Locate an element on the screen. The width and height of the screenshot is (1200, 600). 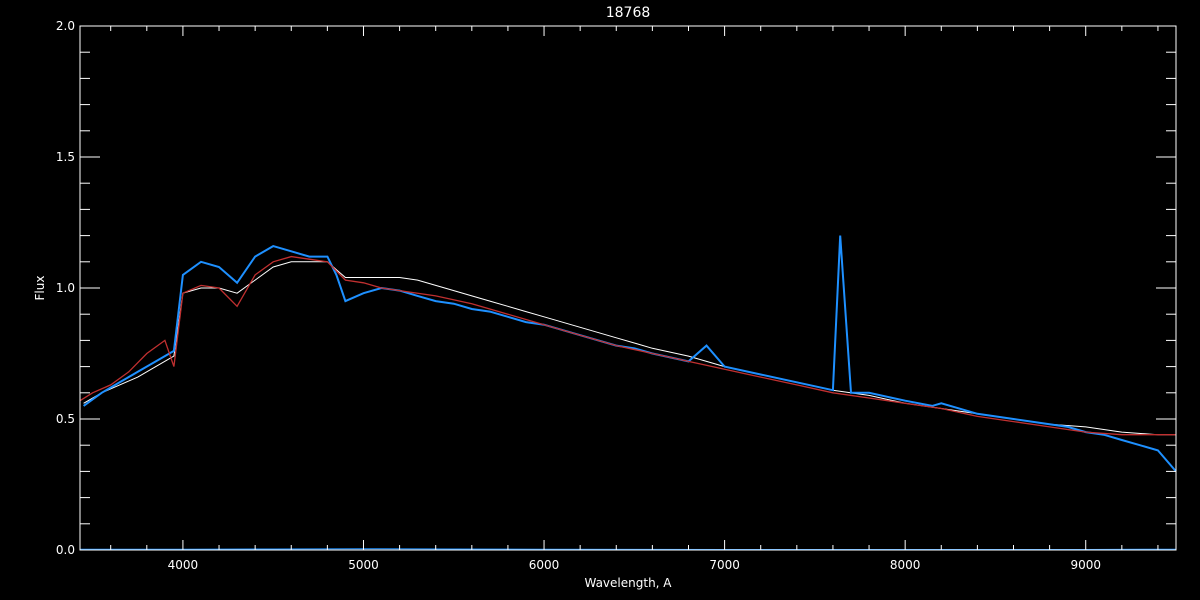
x-tick-label: 4000 is located at coordinates (183, 565).